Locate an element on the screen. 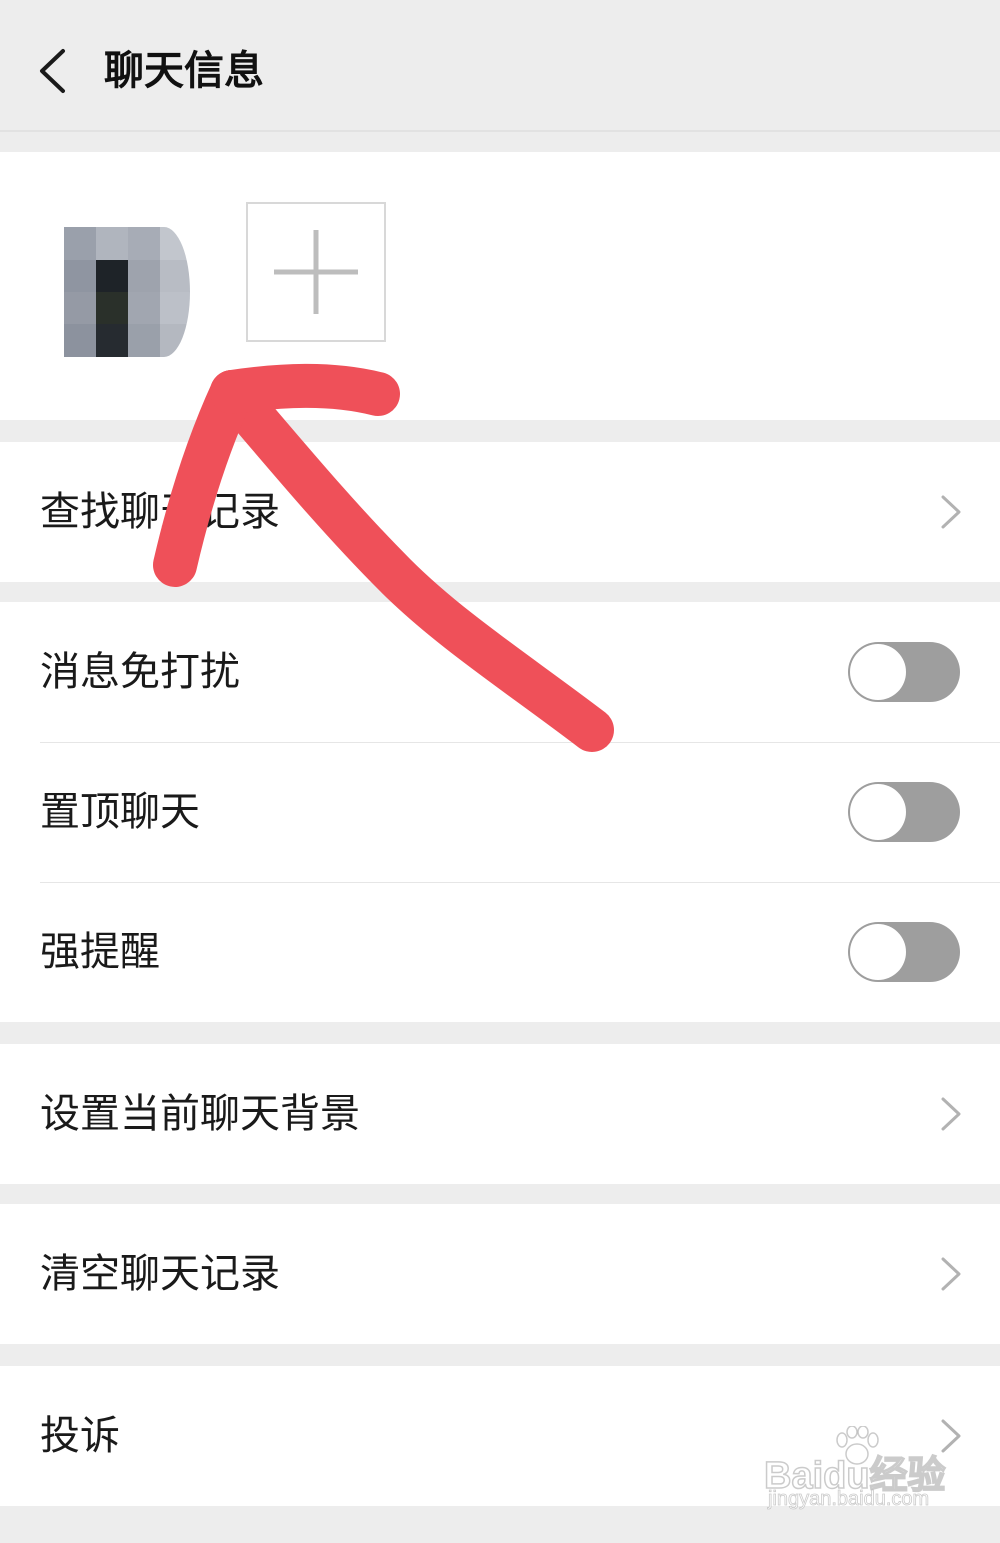  mute-notifications-item: 消息免打扰 is located at coordinates (500, 672).